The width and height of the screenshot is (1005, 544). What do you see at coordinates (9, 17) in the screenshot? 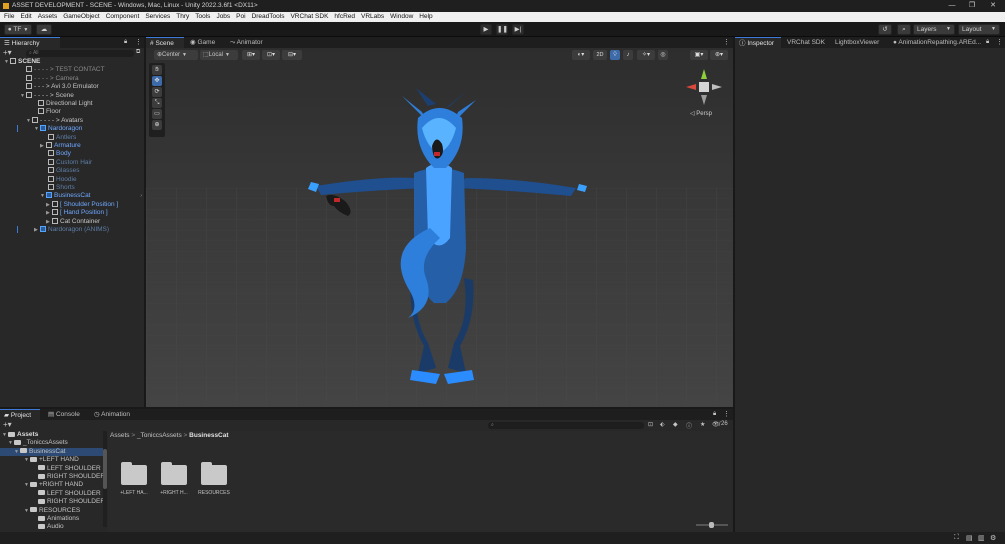
I see `menu-file: File` at bounding box center [9, 17].